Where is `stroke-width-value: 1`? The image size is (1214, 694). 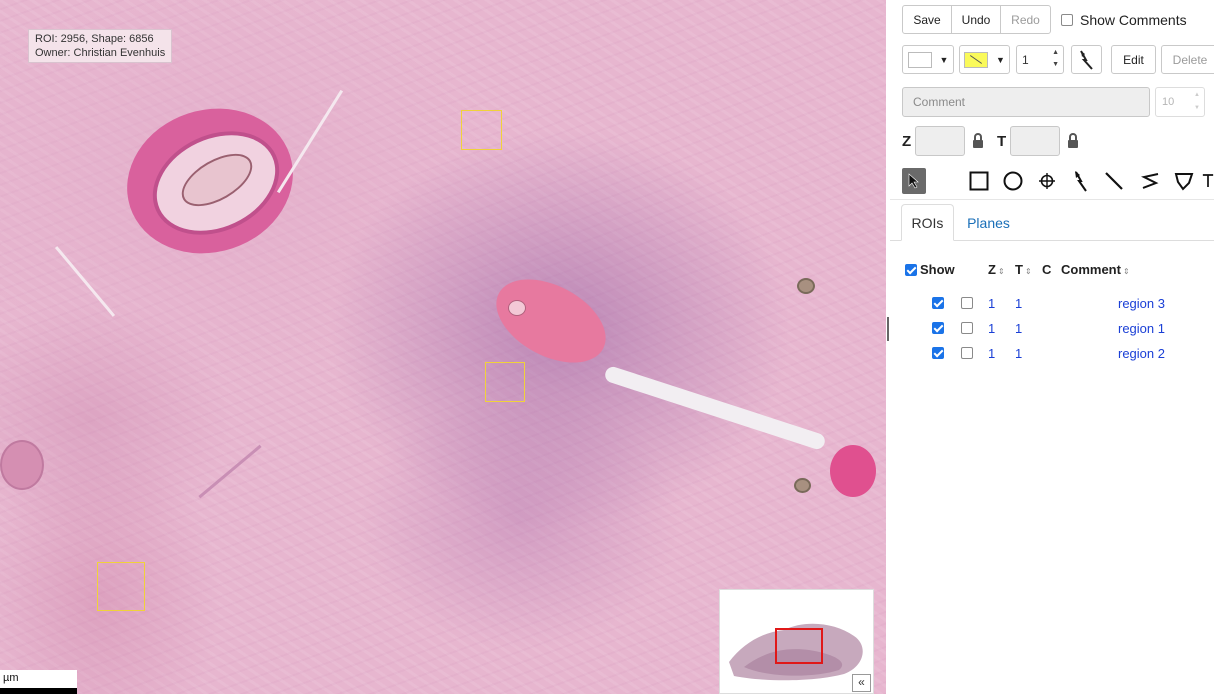
stroke-width-value: 1 is located at coordinates (1025, 60).